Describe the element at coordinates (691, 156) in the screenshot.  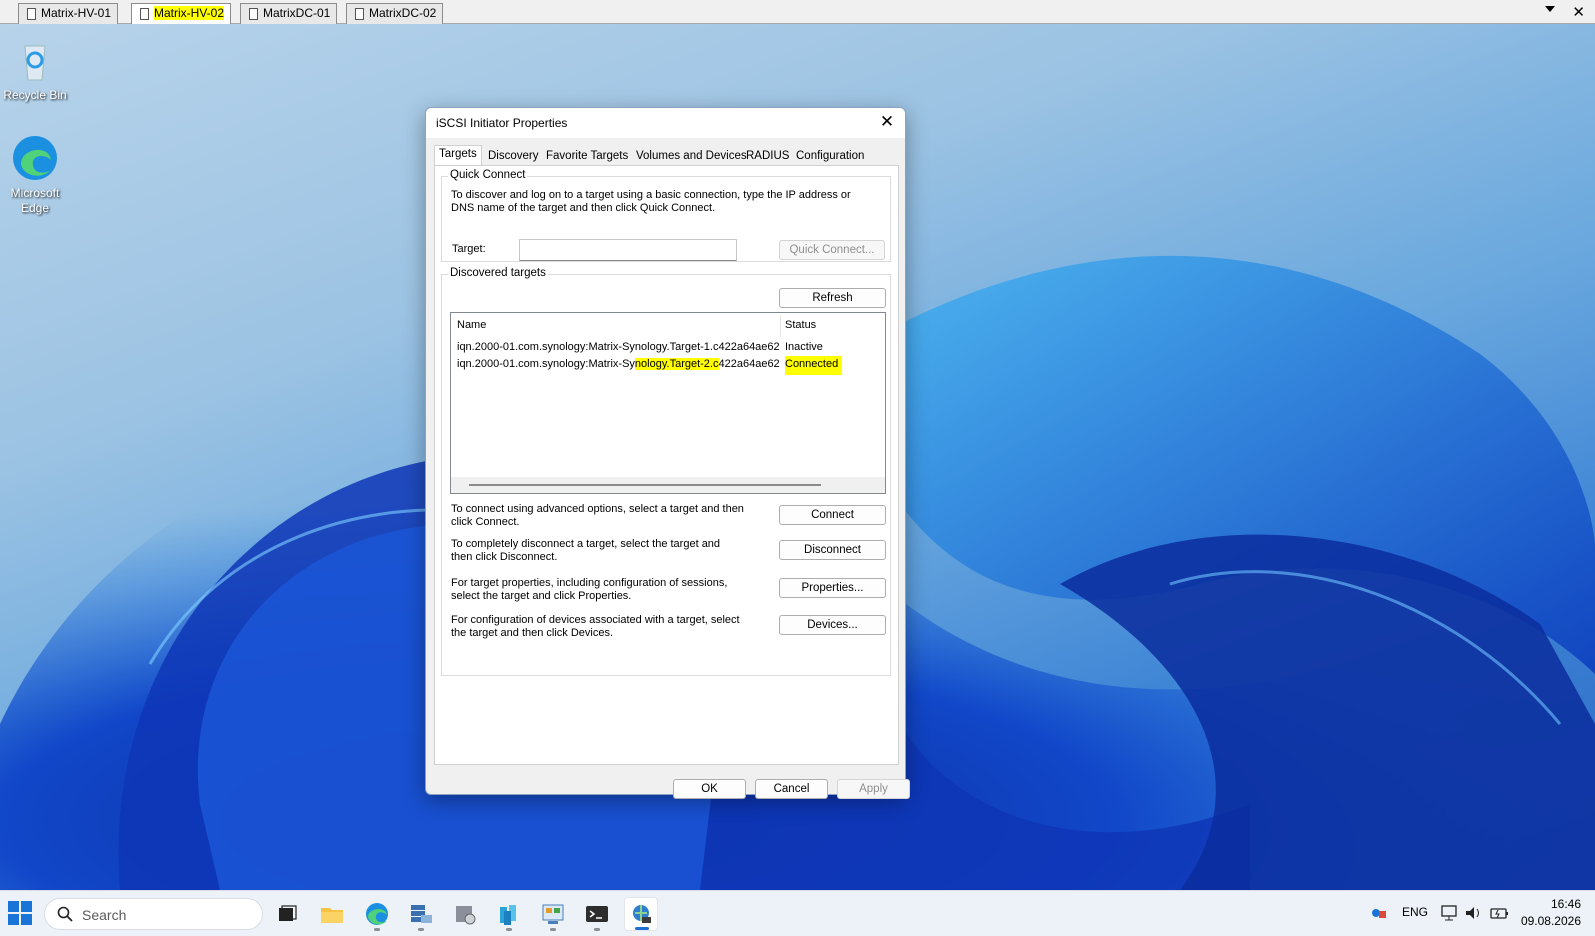
I see `tab-volumes-and-devices: Volumes and Devices` at that location.